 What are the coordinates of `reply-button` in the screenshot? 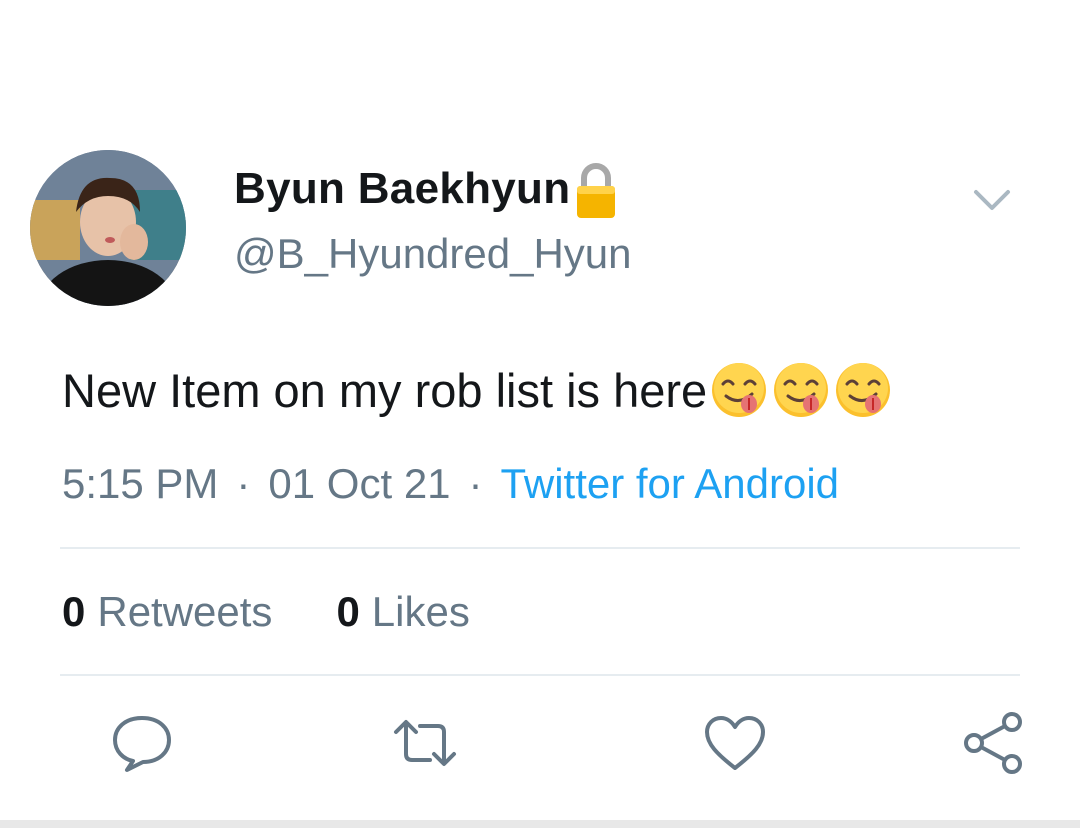 It's located at (142, 745).